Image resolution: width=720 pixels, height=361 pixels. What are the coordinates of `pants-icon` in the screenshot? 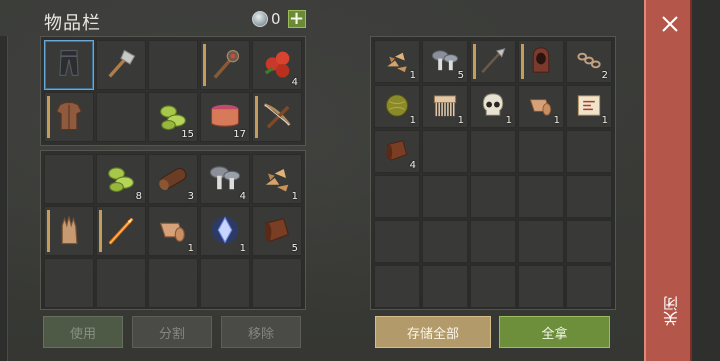 It's located at (69, 64).